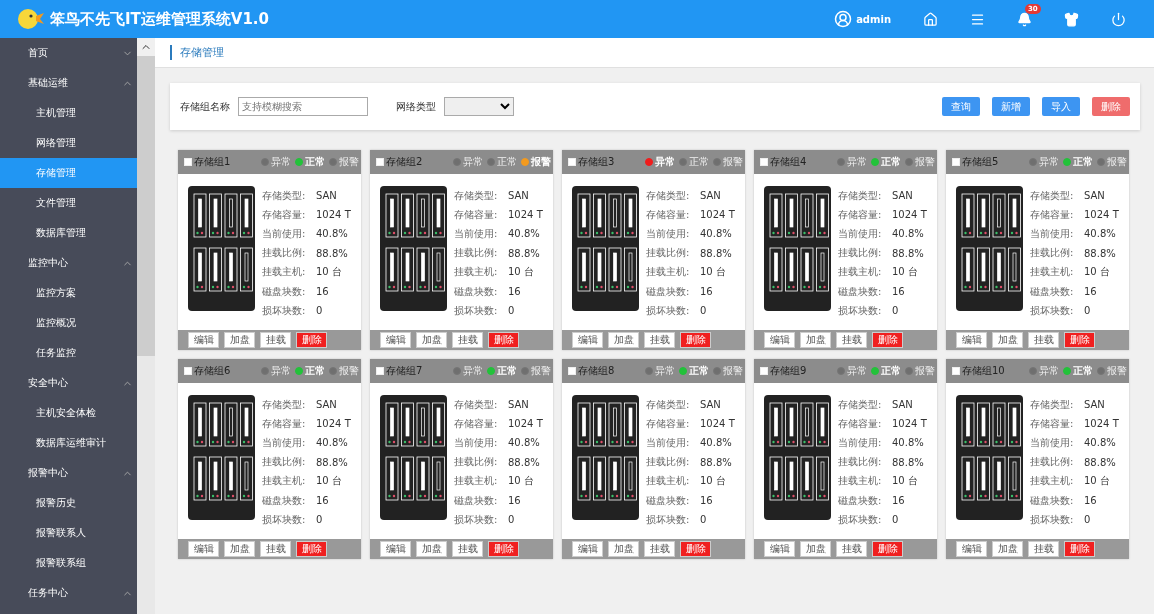 This screenshot has width=1154, height=614. What do you see at coordinates (1101, 215) in the screenshot?
I see `field-value: 1024 T` at bounding box center [1101, 215].